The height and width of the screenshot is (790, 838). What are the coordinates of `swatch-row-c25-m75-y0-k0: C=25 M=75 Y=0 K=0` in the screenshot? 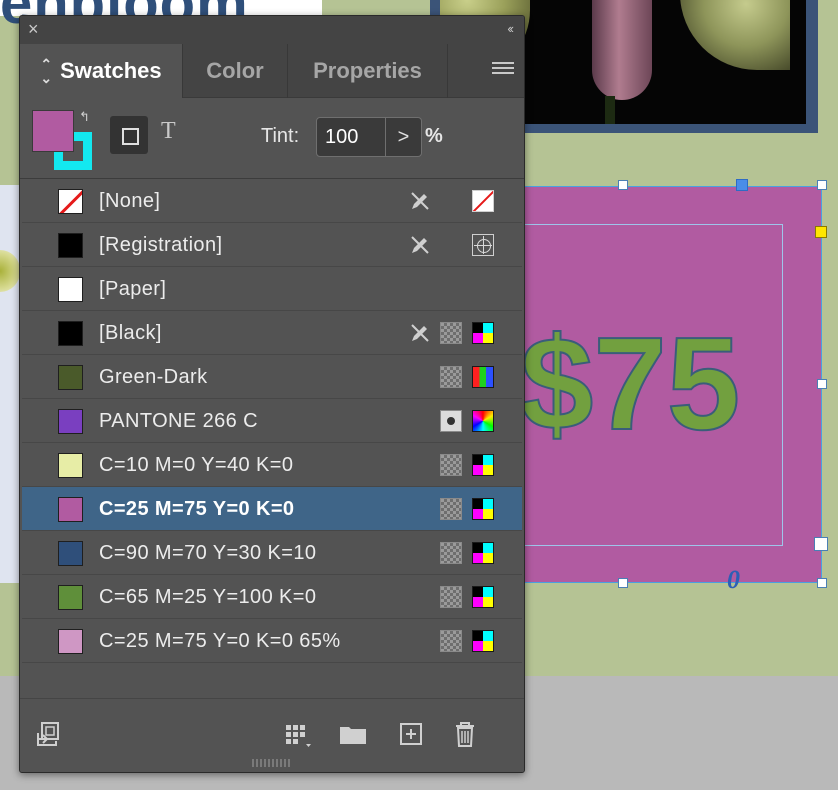 It's located at (272, 509).